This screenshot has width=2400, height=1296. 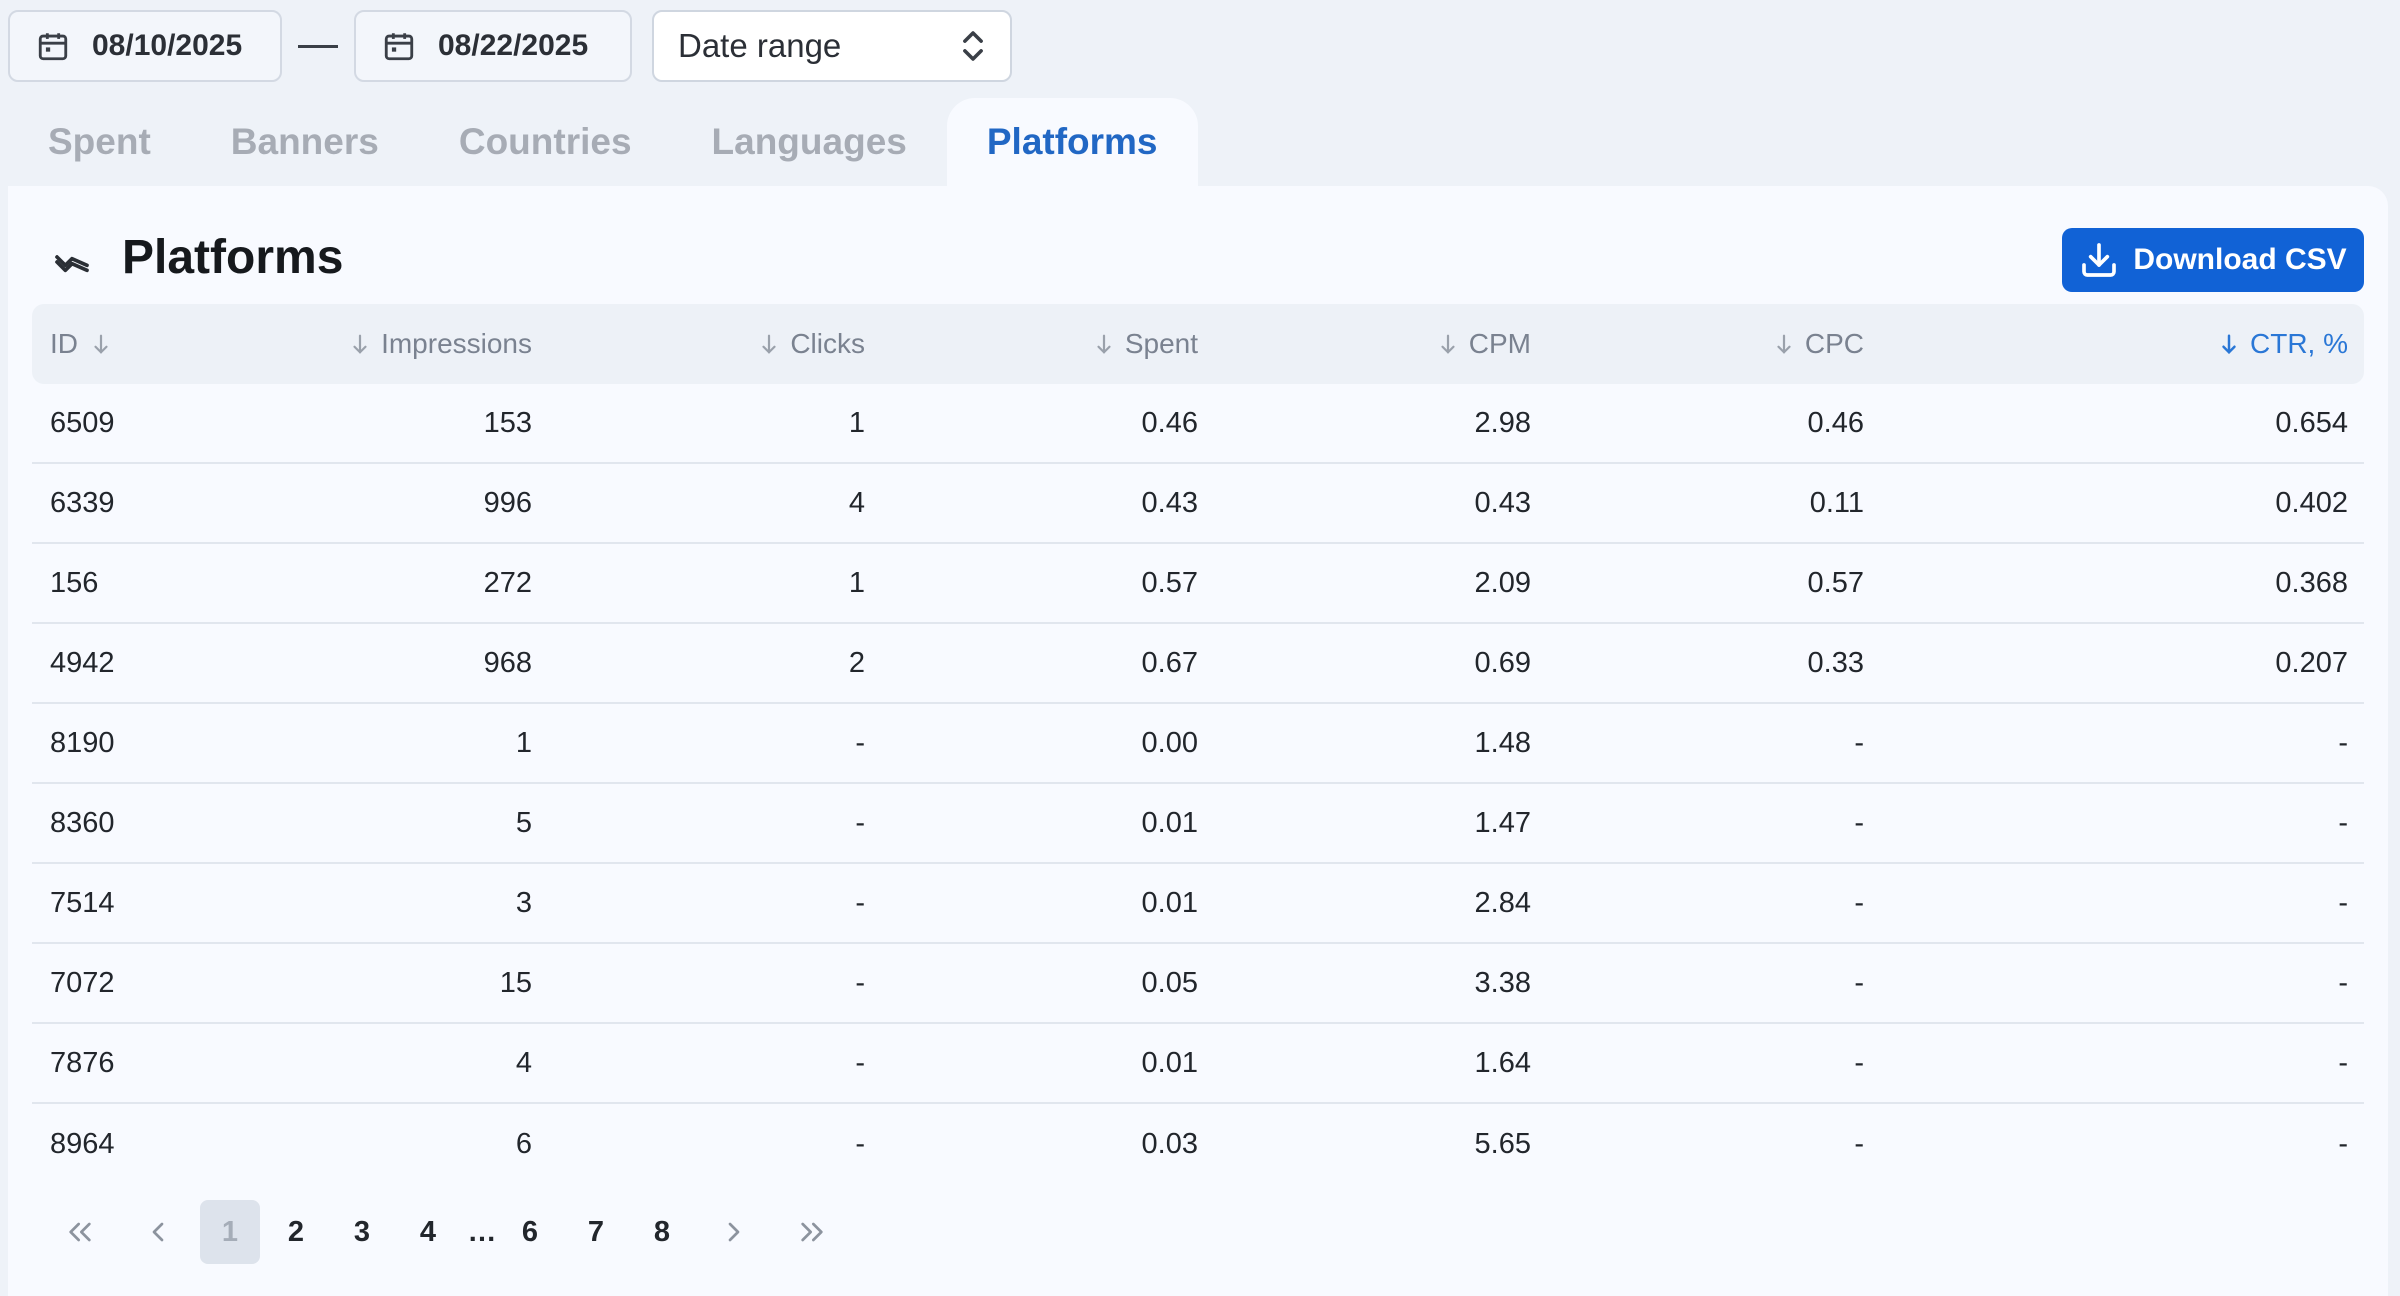 I want to click on cell-impressions: 4, so click(x=523, y=1062).